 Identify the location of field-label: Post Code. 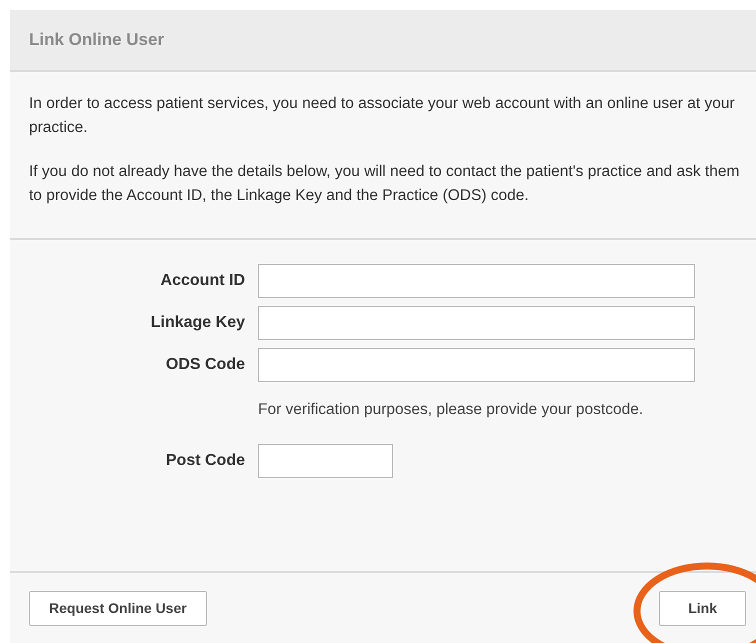
(204, 461).